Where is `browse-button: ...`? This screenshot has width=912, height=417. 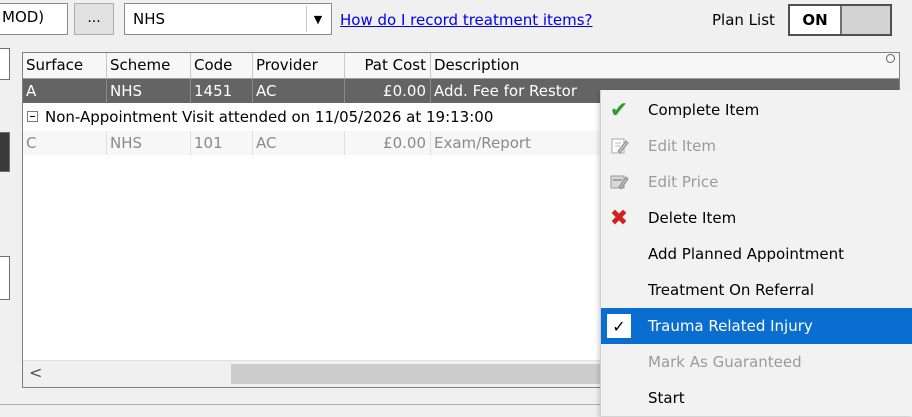
browse-button: ... is located at coordinates (94, 19).